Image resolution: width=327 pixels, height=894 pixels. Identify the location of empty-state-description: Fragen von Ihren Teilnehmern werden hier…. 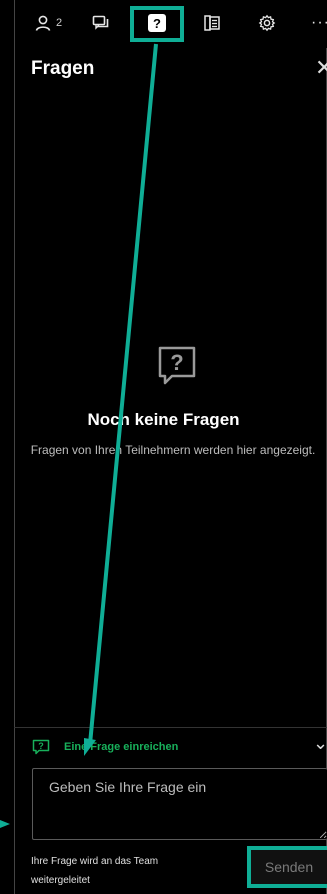
(173, 450).